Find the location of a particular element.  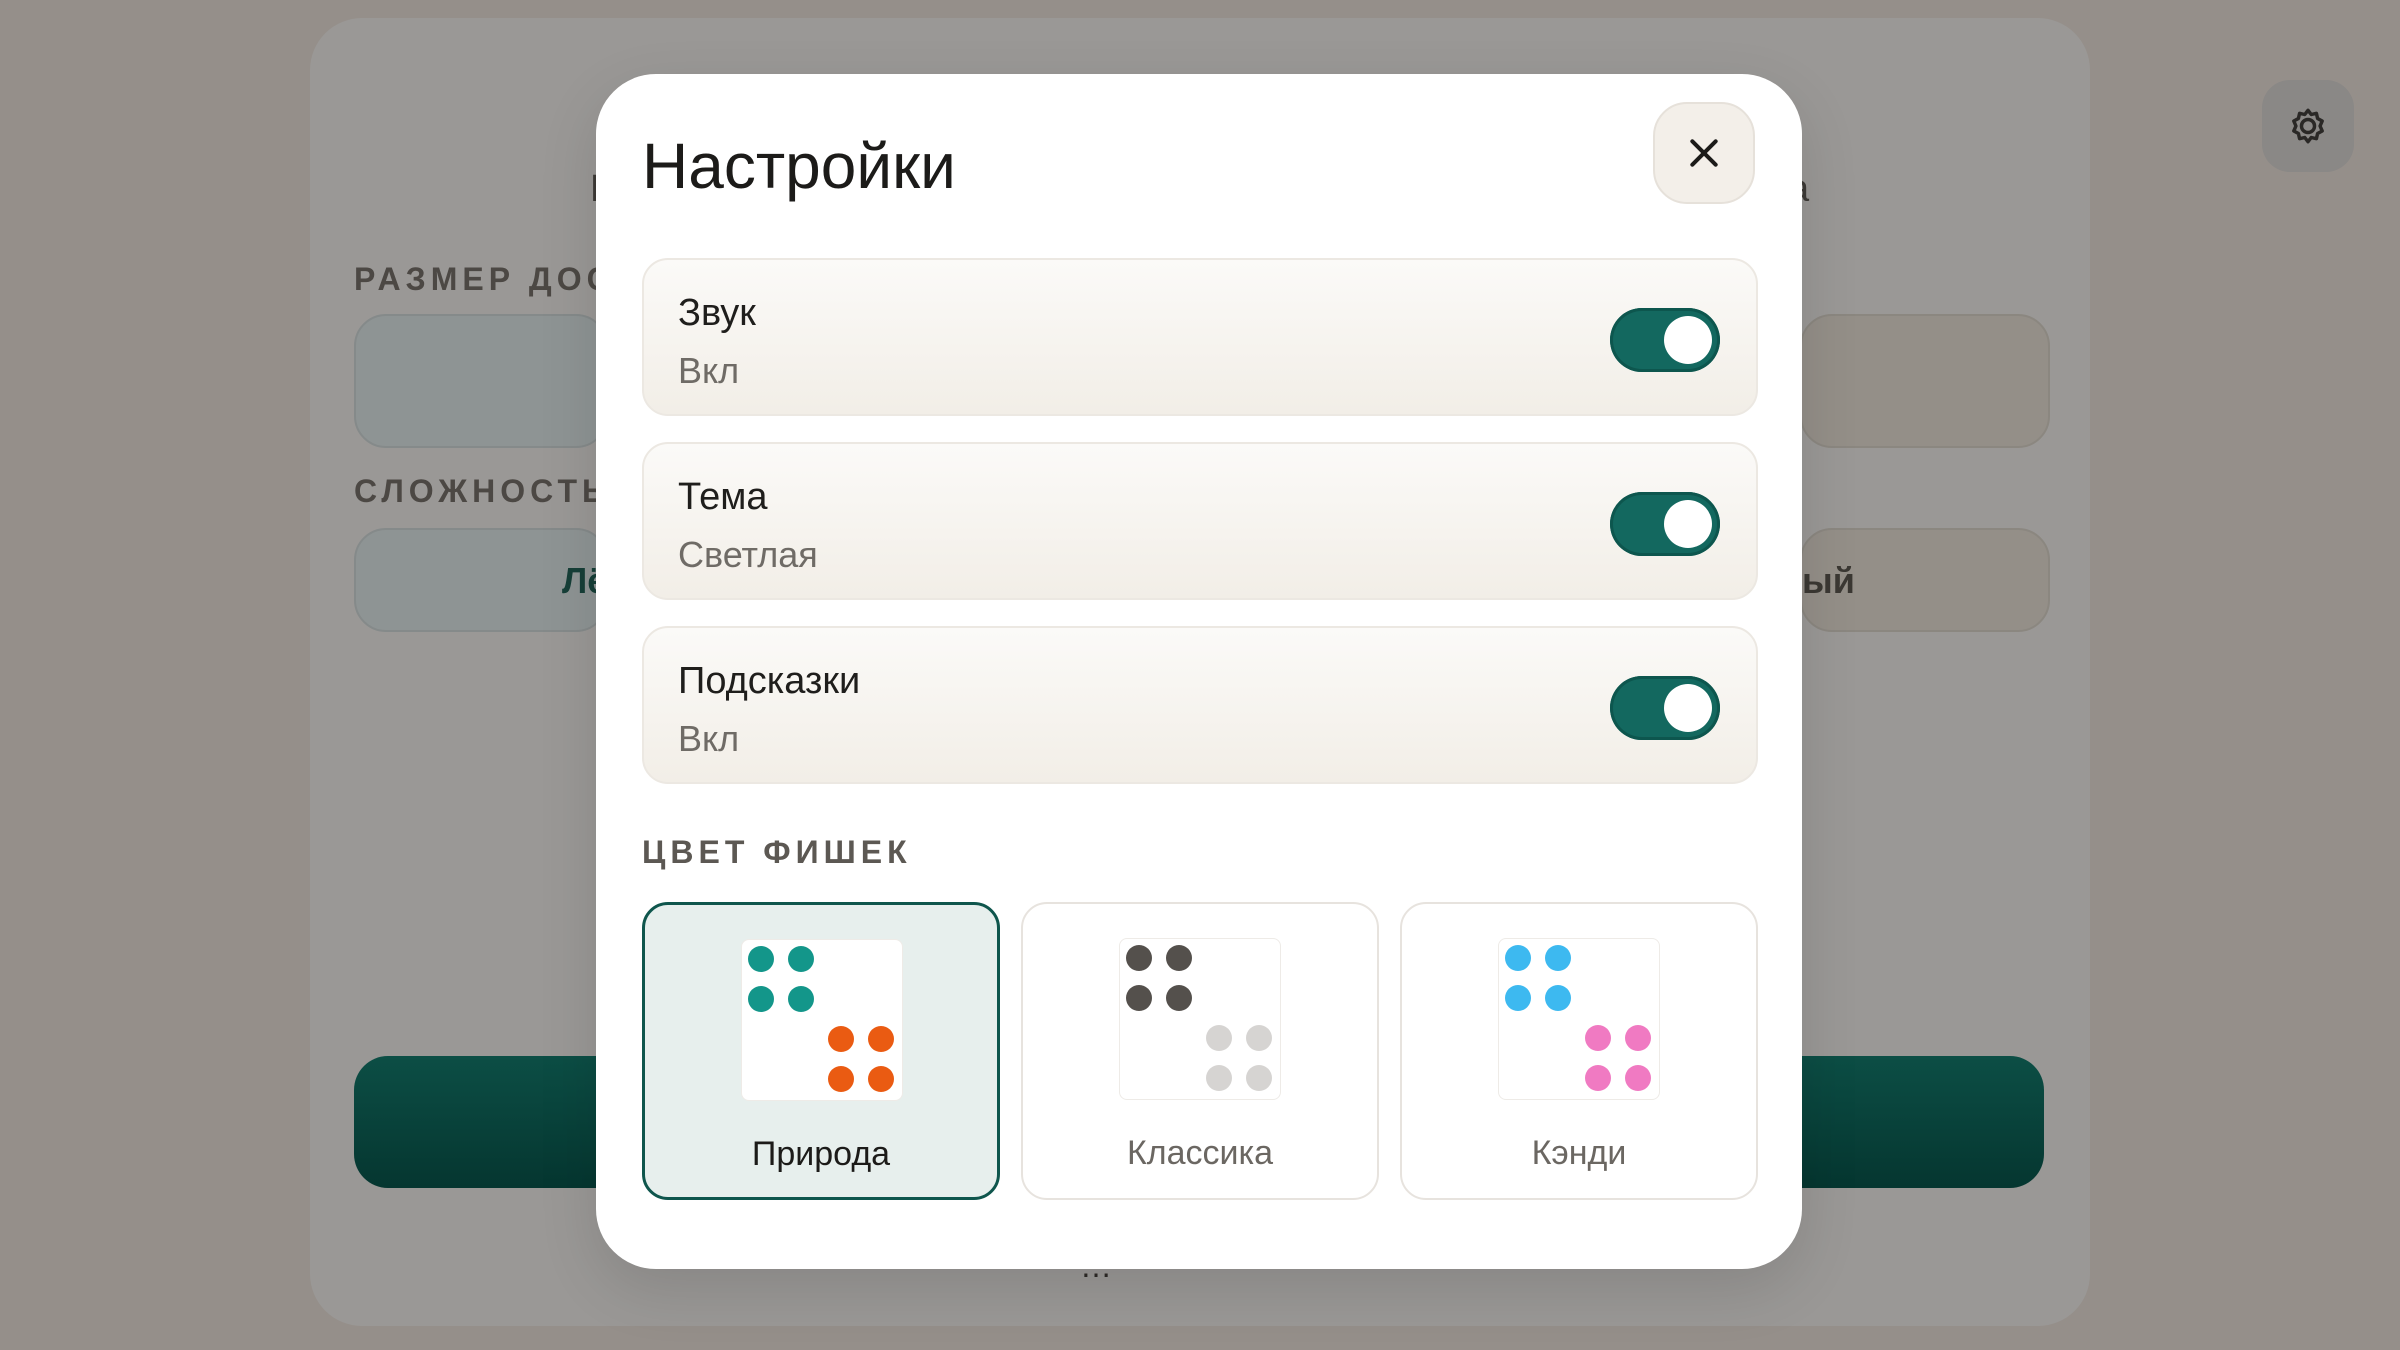

difficulty-hard-text: ый is located at coordinates (1828, 580).